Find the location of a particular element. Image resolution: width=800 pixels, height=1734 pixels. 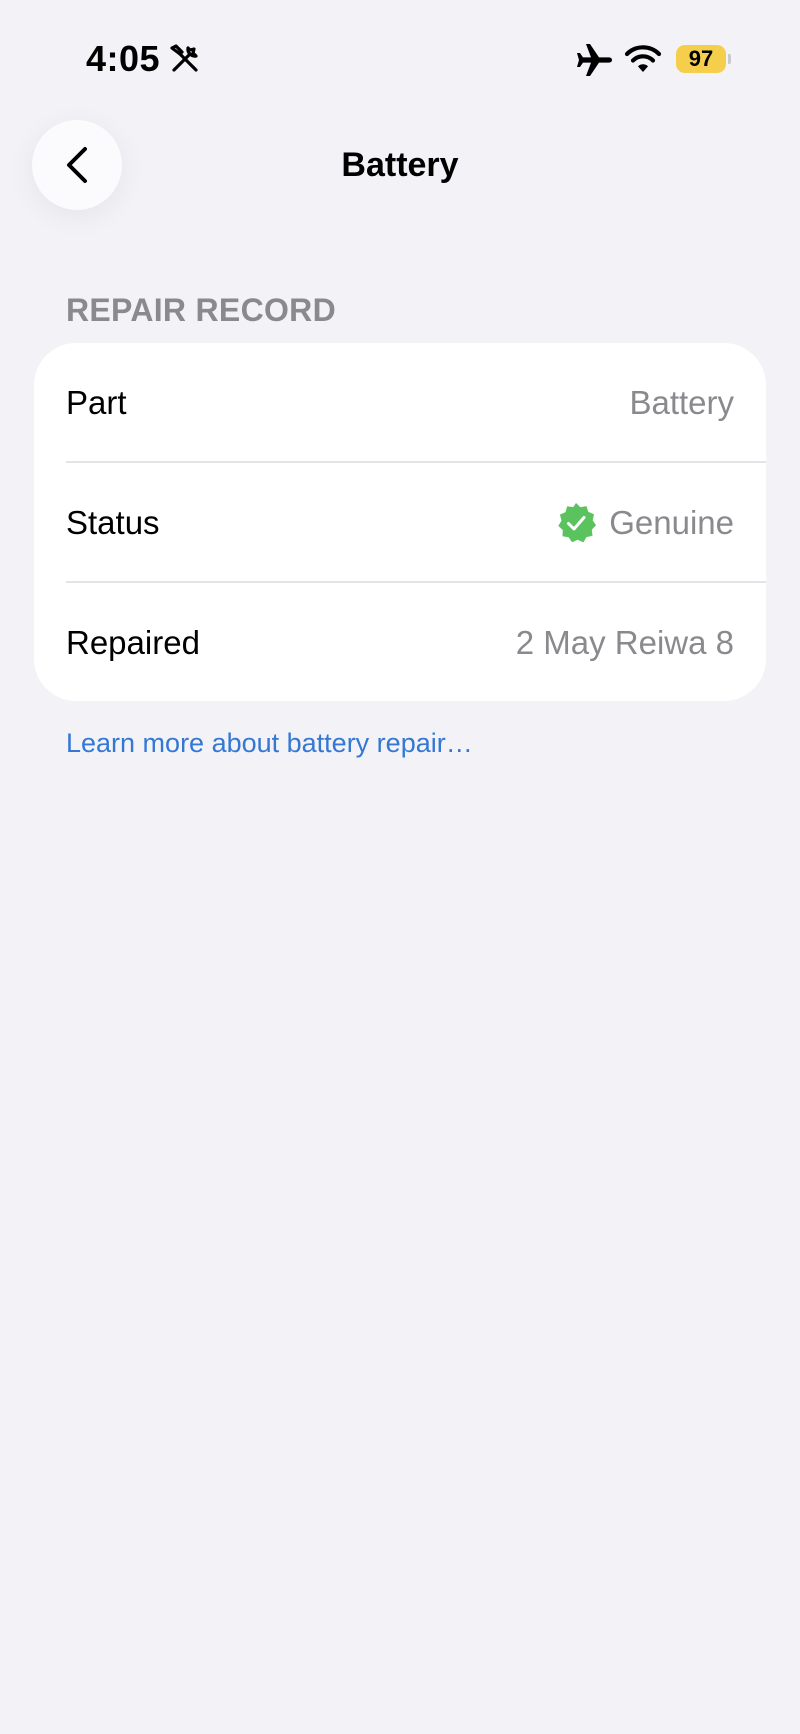

verified-badge-icon is located at coordinates (577, 523).